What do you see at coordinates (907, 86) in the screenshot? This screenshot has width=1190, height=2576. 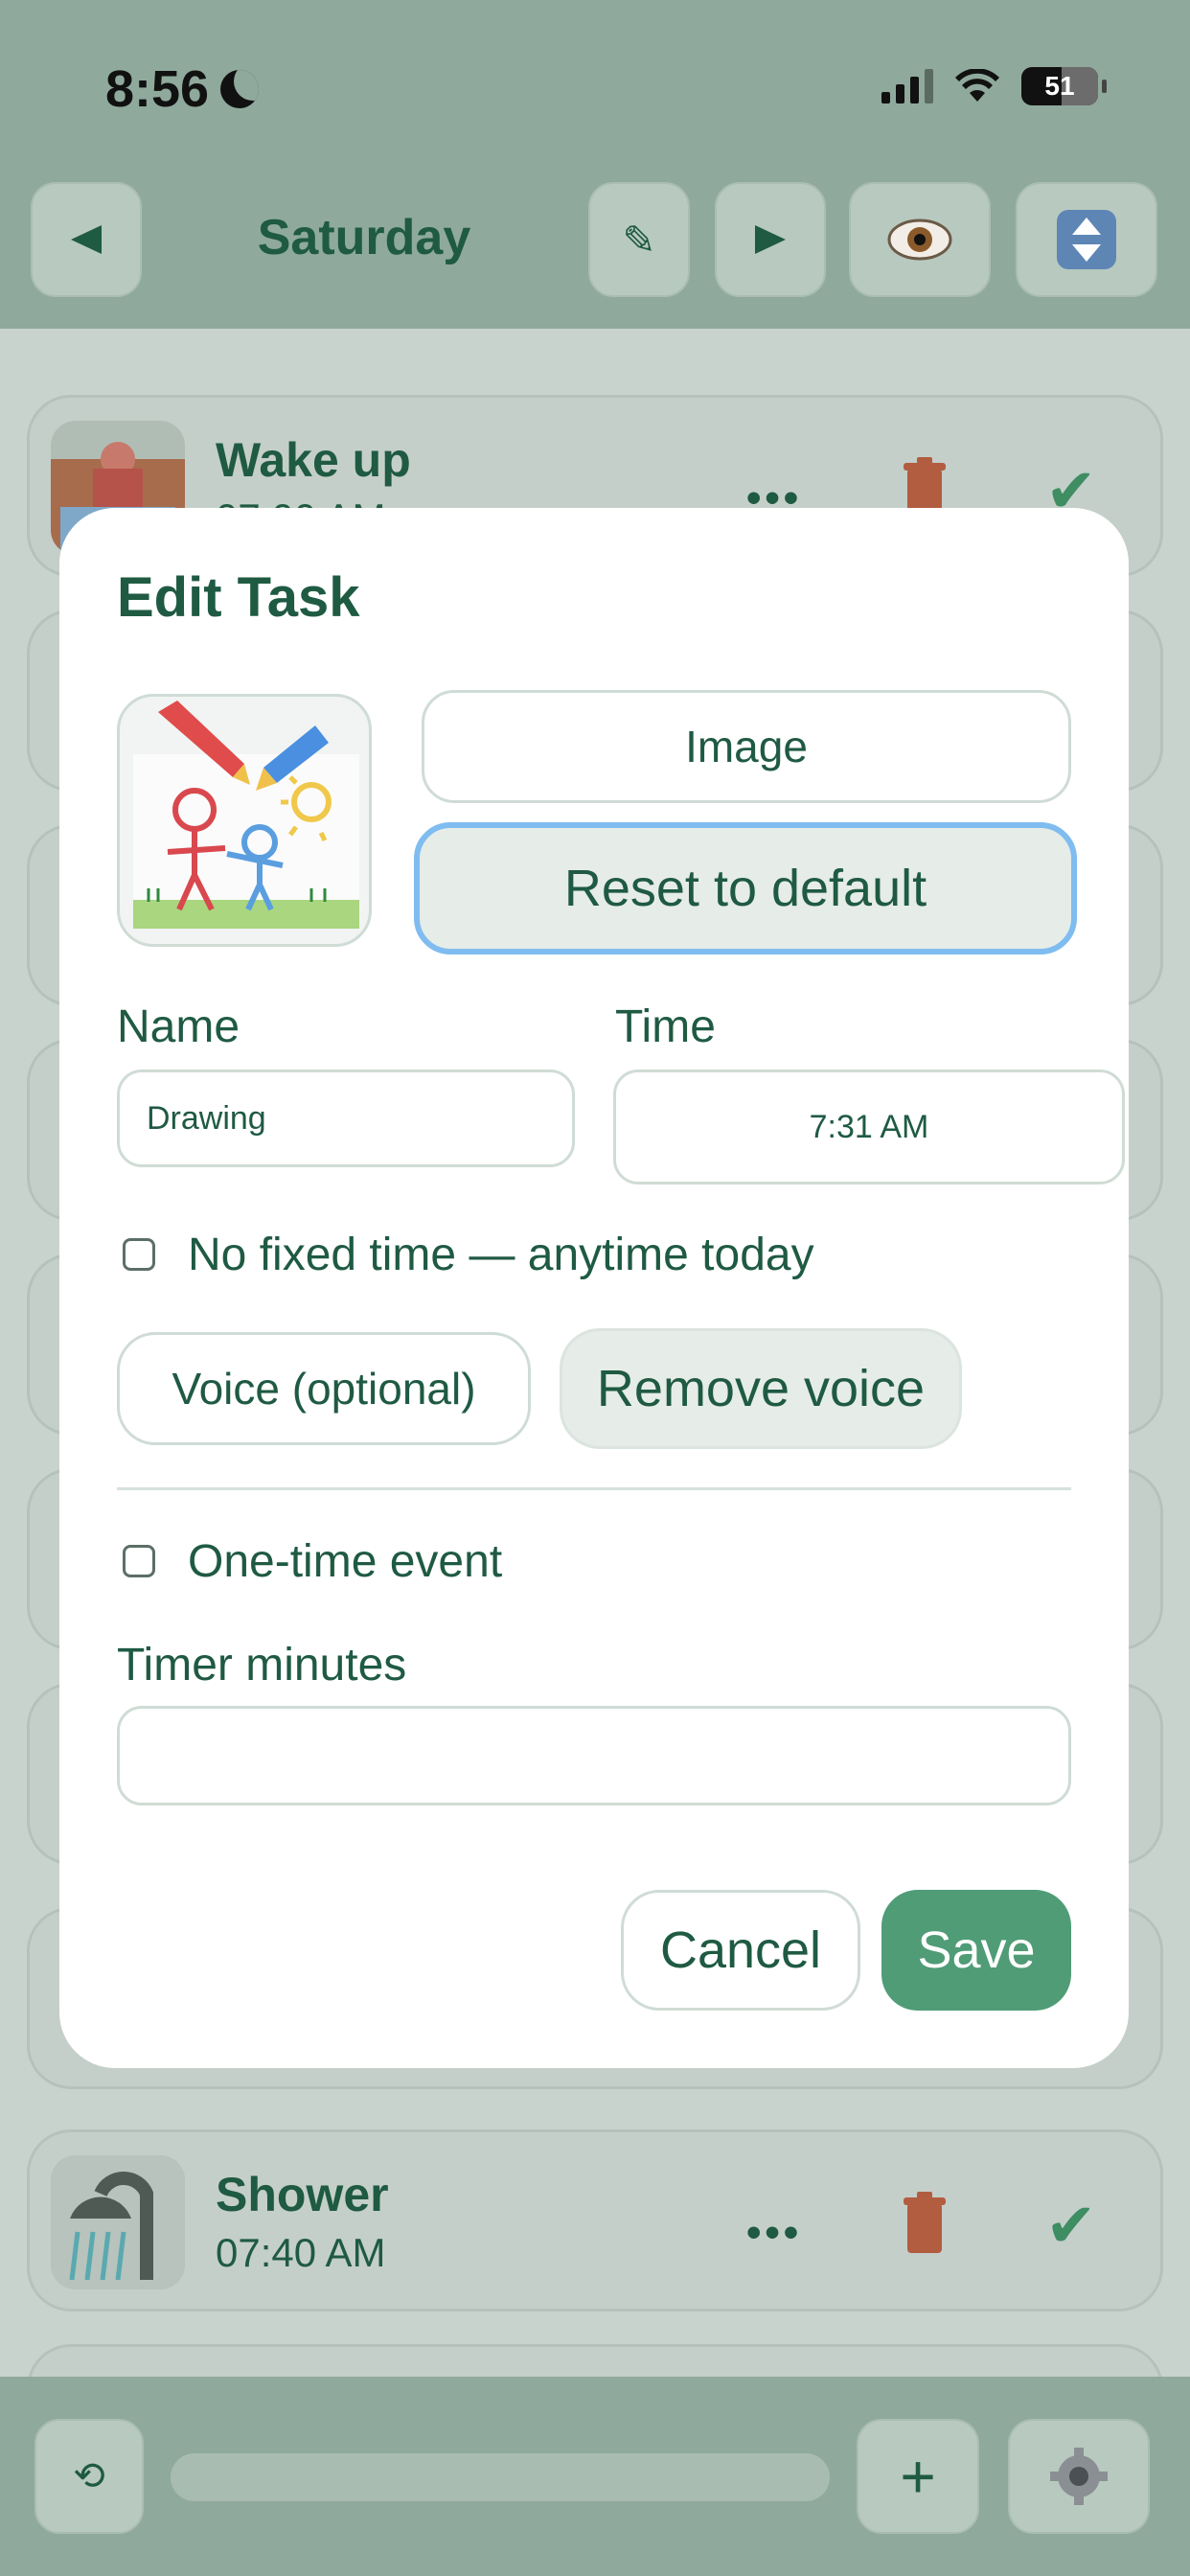 I see `signal-icon` at bounding box center [907, 86].